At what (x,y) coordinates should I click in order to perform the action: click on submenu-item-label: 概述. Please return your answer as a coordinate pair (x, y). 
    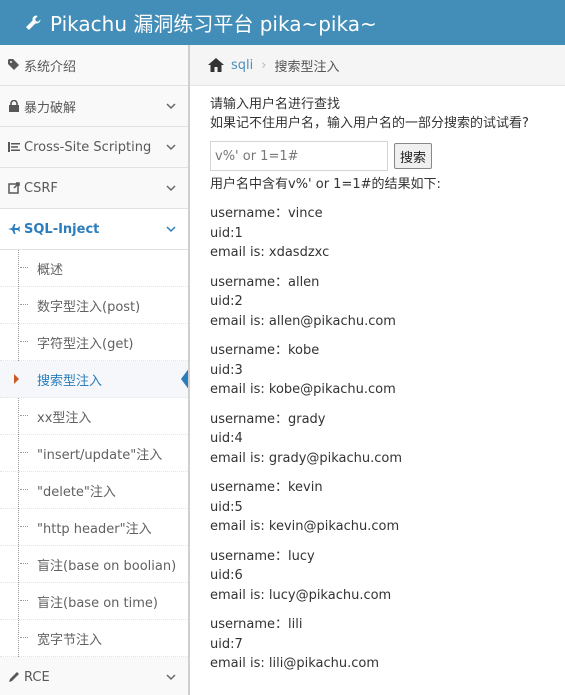
    Looking at the image, I should click on (50, 270).